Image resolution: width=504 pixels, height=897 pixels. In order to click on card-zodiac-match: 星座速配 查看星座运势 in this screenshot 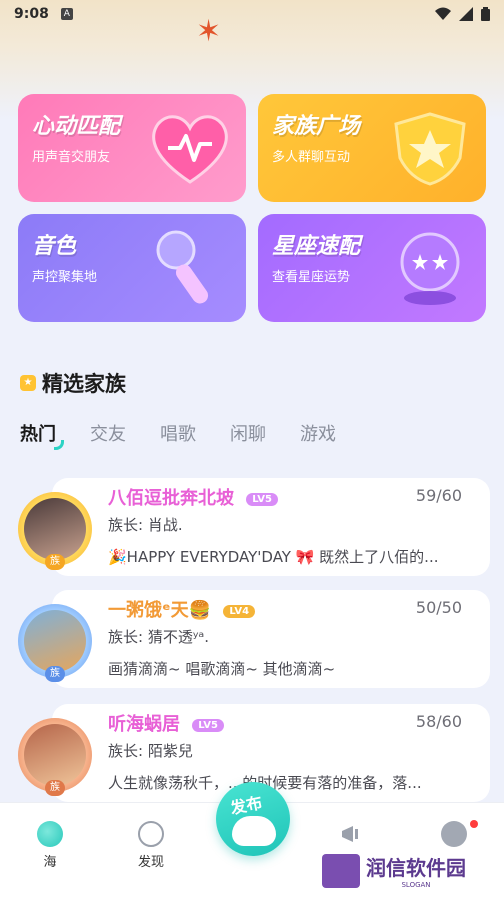, I will do `click(372, 268)`.